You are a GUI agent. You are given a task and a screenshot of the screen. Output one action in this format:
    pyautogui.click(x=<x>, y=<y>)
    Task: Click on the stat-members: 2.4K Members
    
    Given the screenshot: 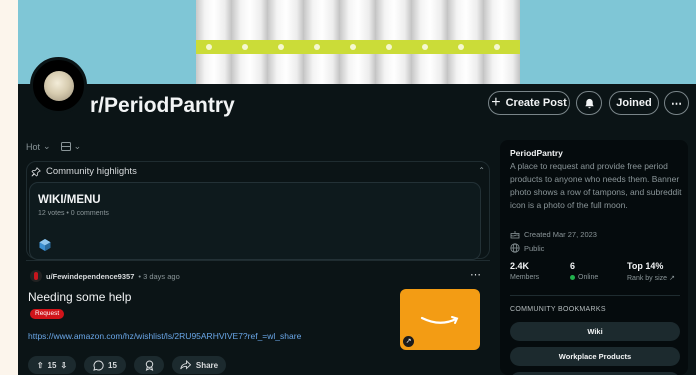 What is the action you would take?
    pyautogui.click(x=524, y=271)
    